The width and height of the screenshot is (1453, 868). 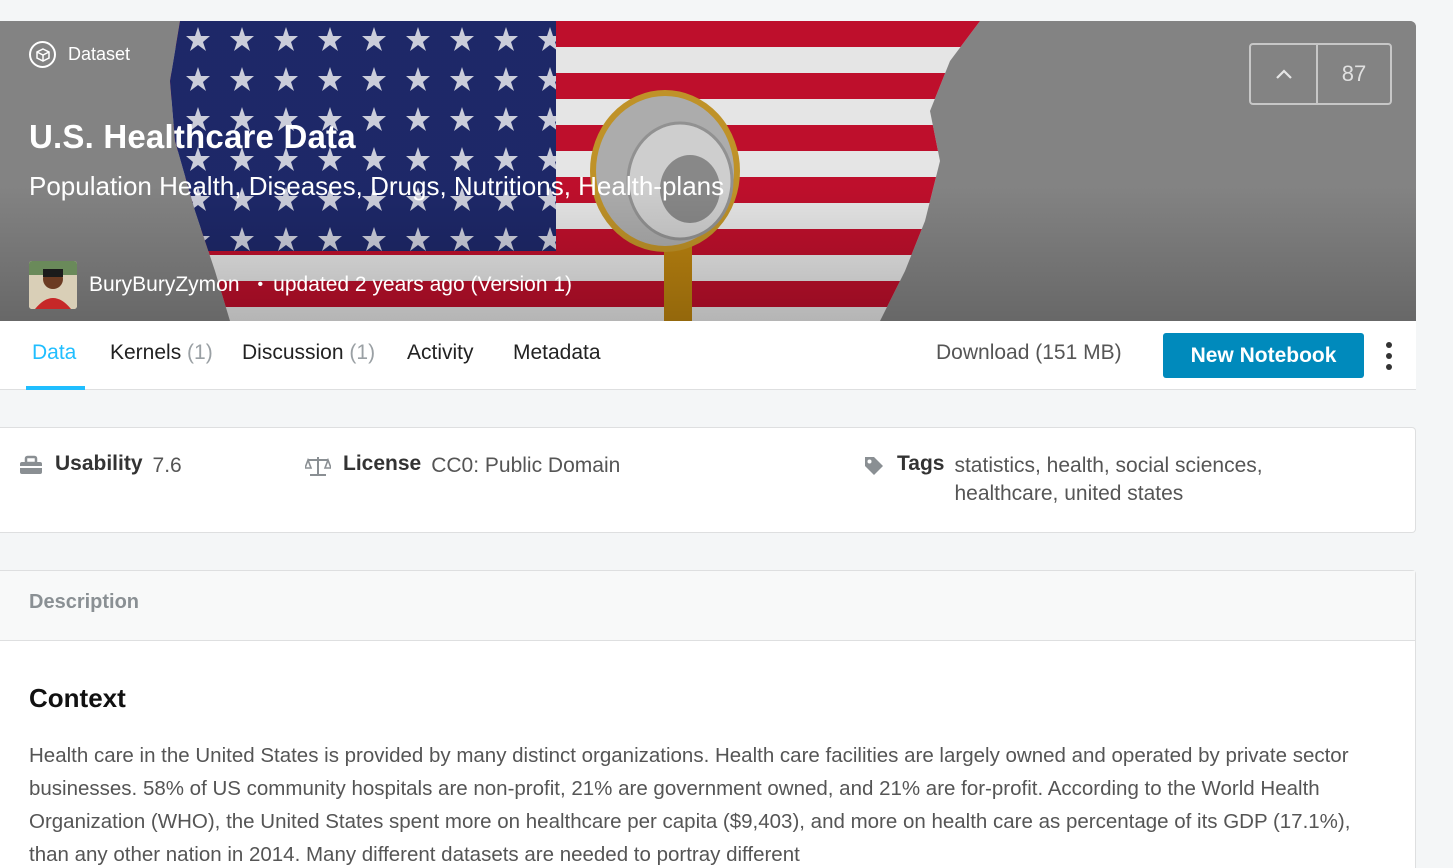 I want to click on license-item: License CC0: Public Domain, so click(x=462, y=466).